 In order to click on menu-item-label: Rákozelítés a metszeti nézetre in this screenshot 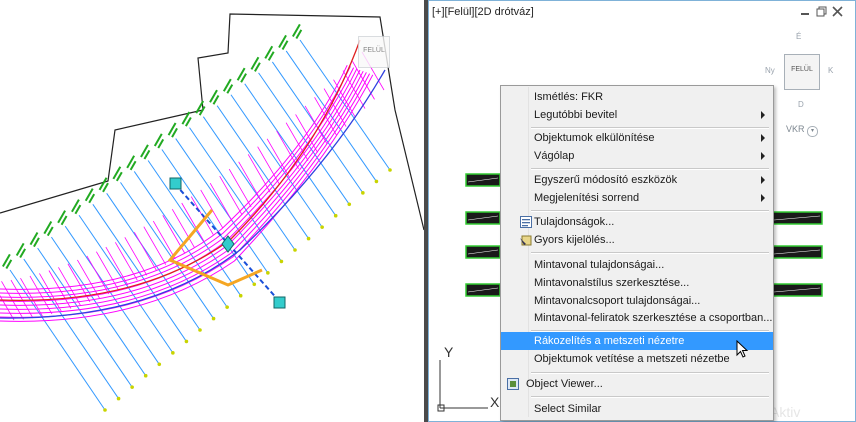, I will do `click(609, 341)`.